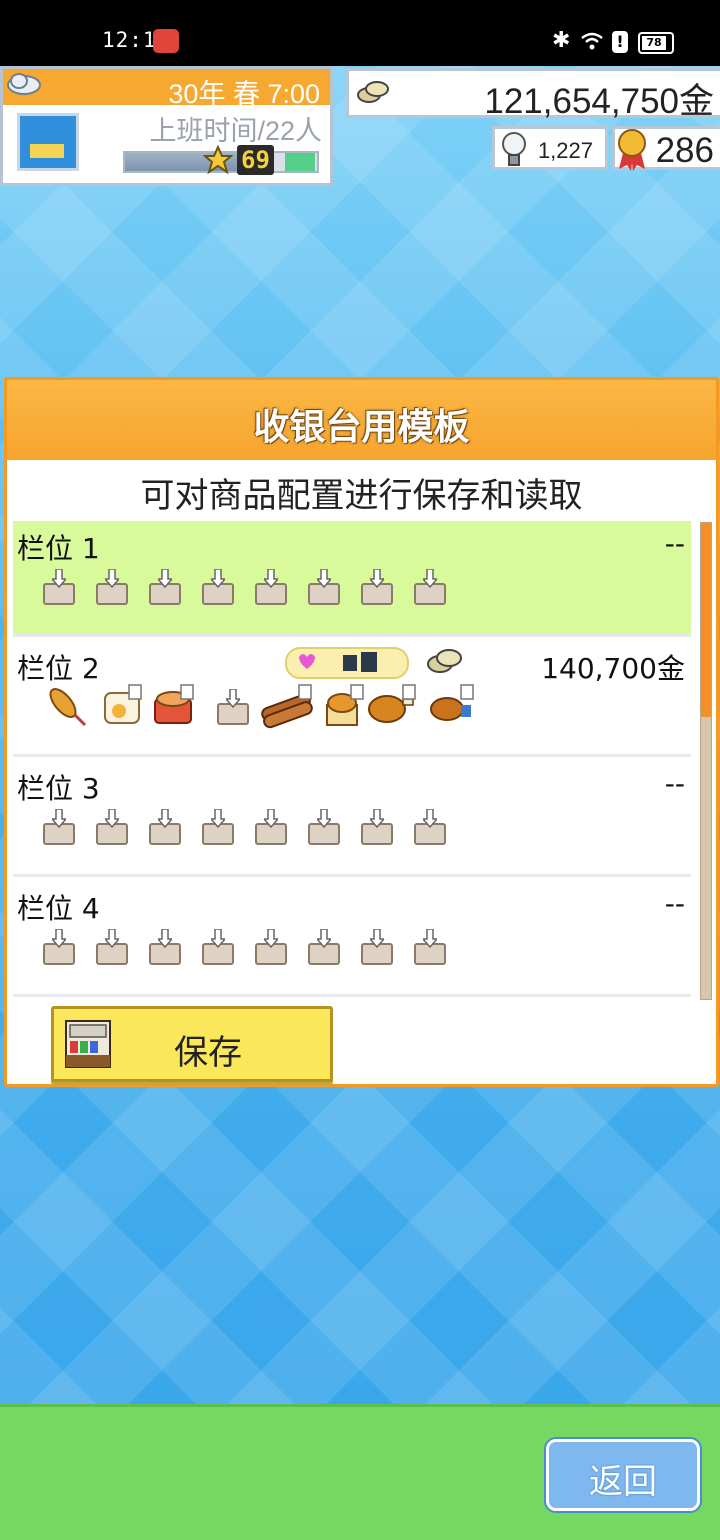 The height and width of the screenshot is (1540, 720). I want to click on medal-icon, so click(632, 150).